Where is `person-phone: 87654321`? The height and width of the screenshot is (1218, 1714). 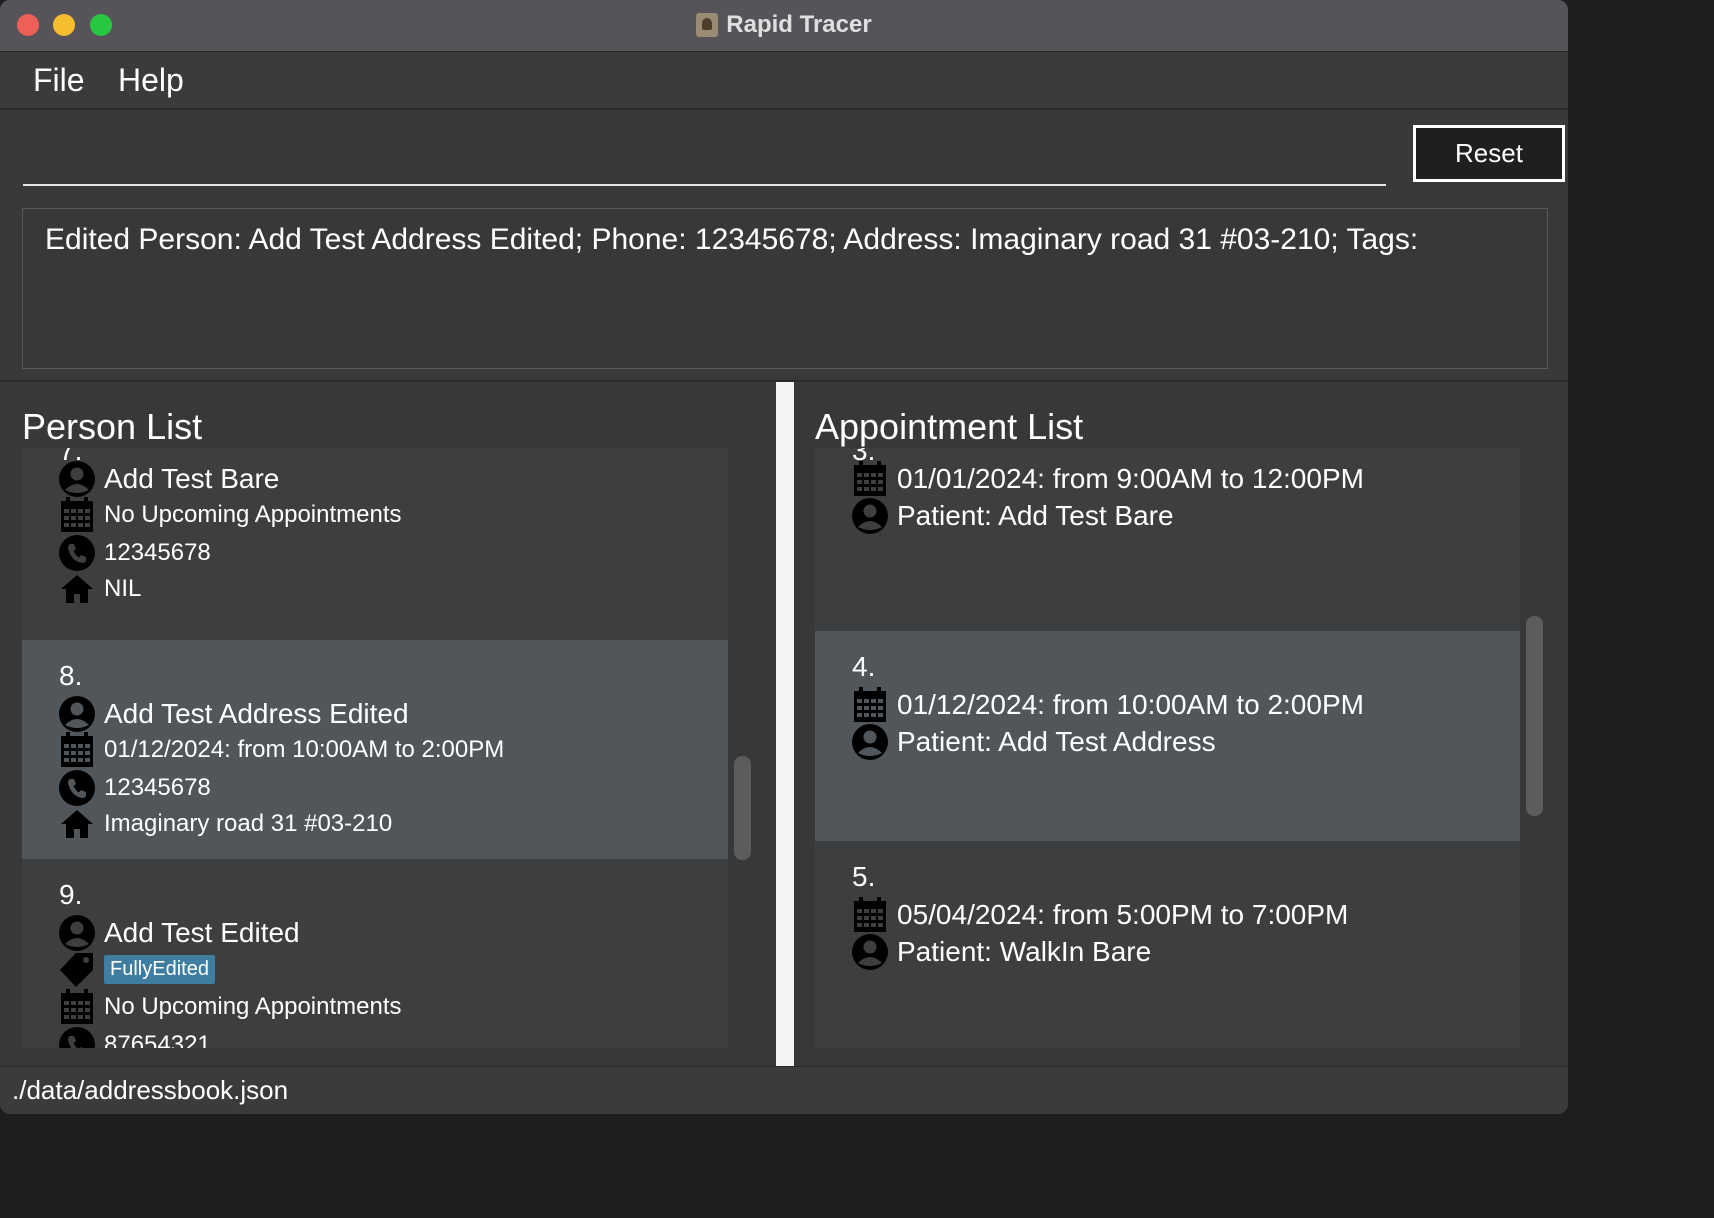
person-phone: 87654321 is located at coordinates (157, 1039).